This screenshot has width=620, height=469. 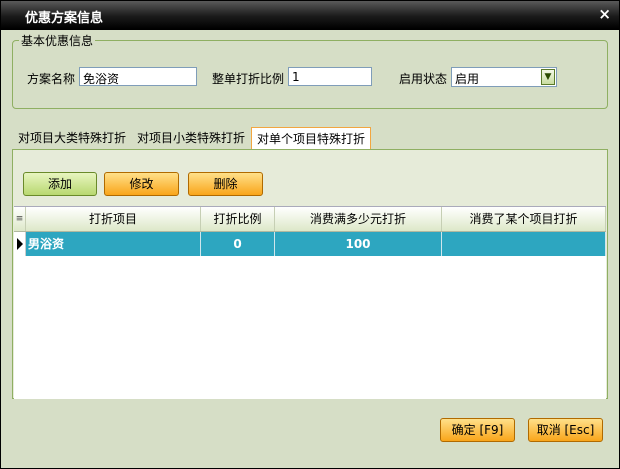 I want to click on plan-name-label: 方案名称, so click(x=51, y=79).